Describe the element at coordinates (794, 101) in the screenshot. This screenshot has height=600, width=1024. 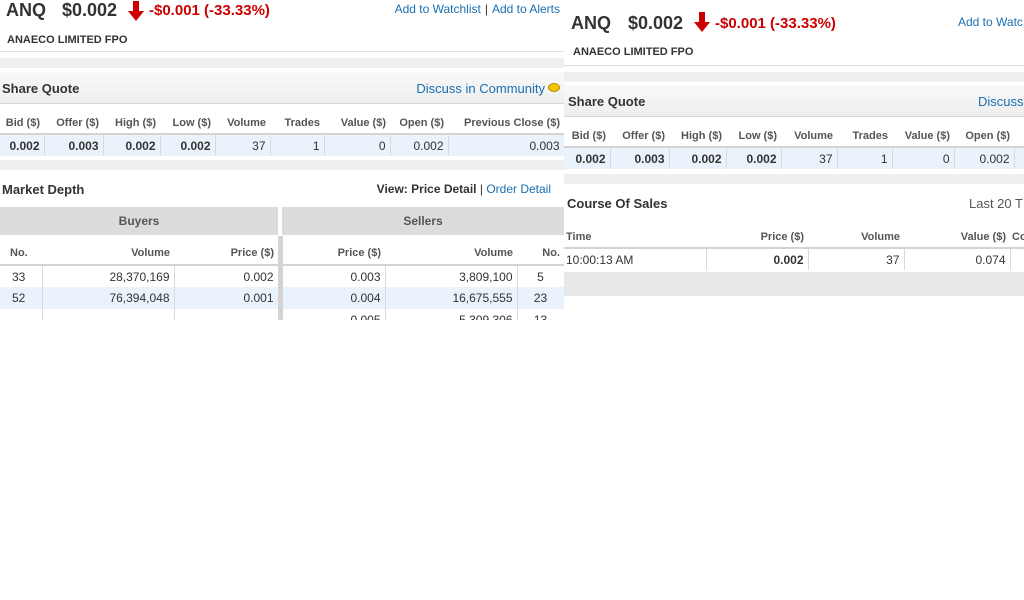
I see `share-quote-header: Share Quote Discuss` at that location.